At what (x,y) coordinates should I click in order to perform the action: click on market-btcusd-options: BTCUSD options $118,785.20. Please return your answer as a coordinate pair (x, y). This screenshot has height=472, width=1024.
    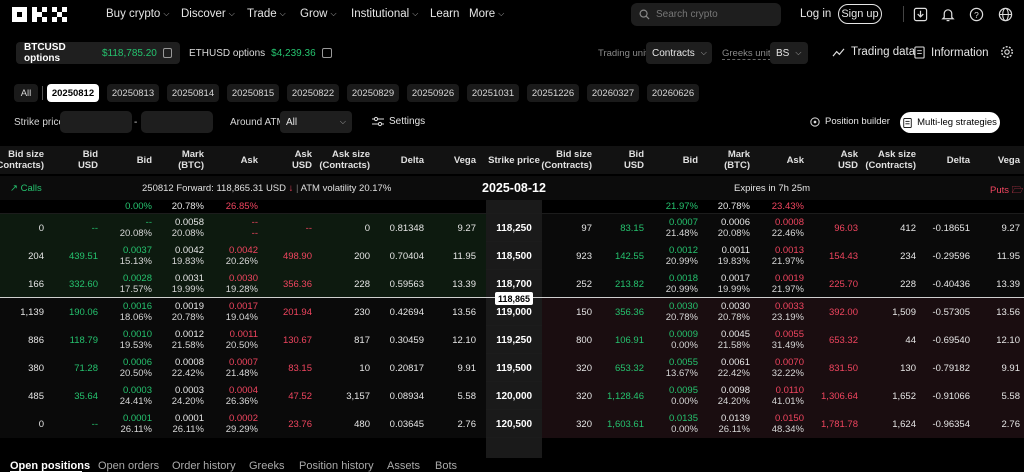
    Looking at the image, I should click on (98, 53).